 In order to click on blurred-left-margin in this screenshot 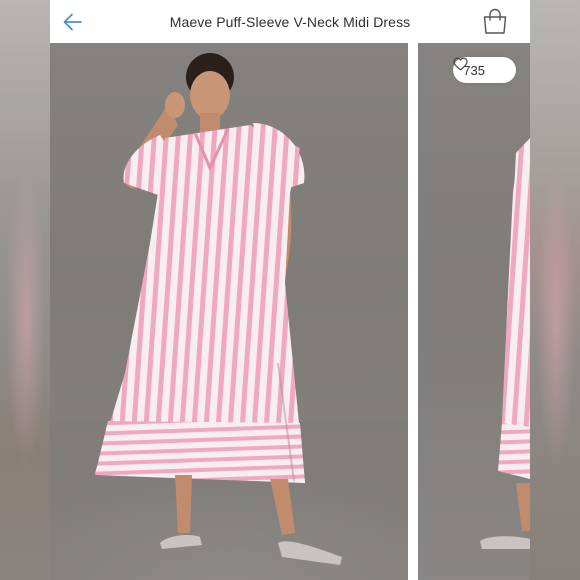, I will do `click(25, 290)`.